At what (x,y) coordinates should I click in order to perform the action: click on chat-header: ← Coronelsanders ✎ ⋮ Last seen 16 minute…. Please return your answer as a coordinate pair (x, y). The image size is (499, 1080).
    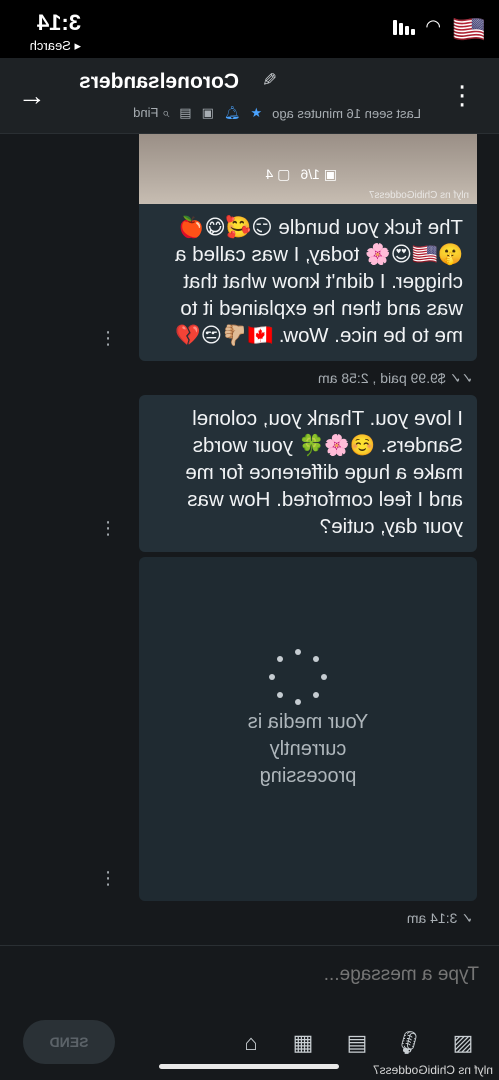
    Looking at the image, I should click on (249, 96).